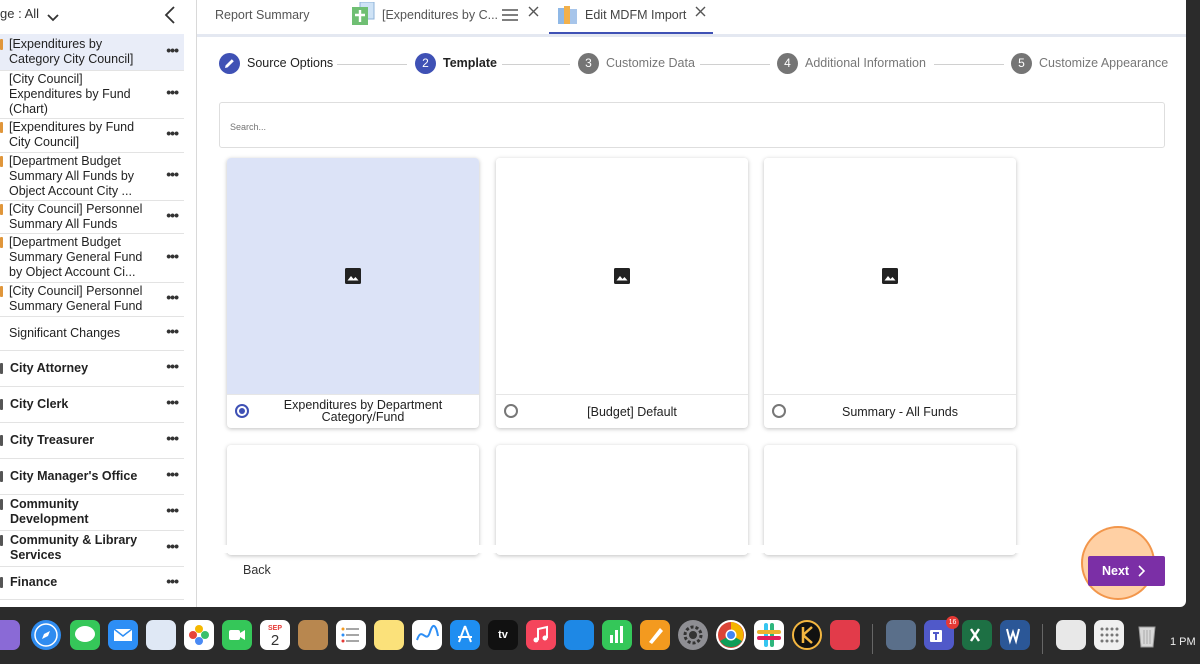 The height and width of the screenshot is (670, 1200). What do you see at coordinates (1071, 635) in the screenshot?
I see `document-icon` at bounding box center [1071, 635].